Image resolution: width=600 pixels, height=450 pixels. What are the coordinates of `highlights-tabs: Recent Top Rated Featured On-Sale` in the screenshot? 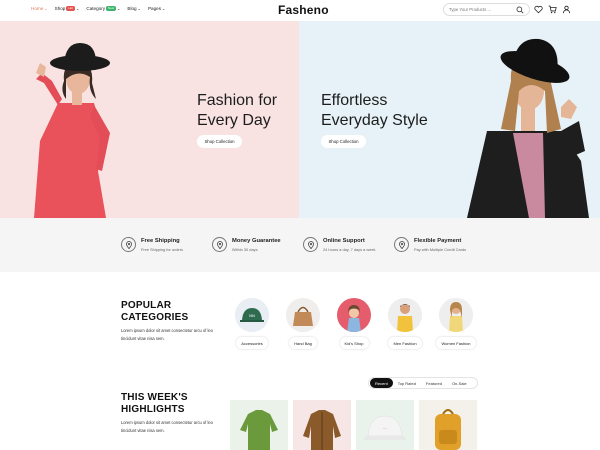 It's located at (423, 383).